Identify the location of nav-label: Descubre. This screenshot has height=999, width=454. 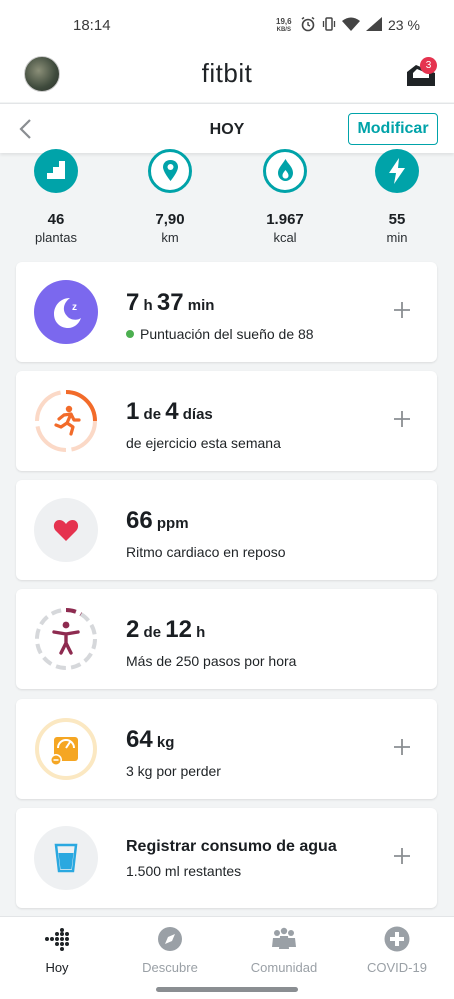
(170, 967).